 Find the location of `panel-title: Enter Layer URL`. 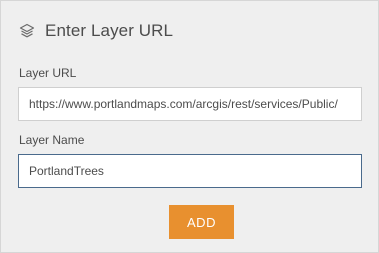

panel-title: Enter Layer URL is located at coordinates (109, 30).